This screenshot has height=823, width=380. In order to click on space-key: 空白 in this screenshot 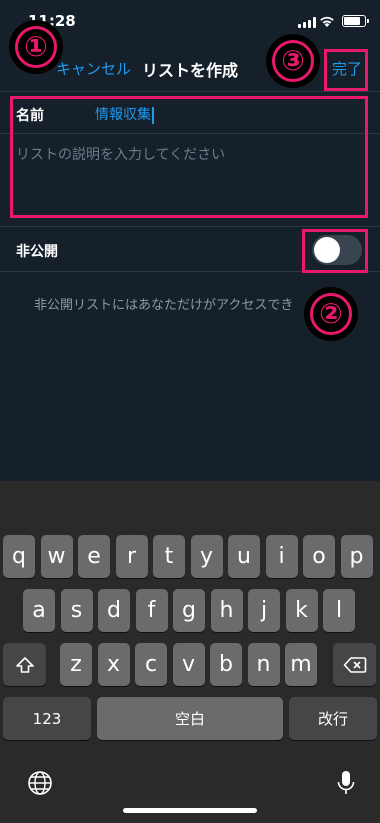, I will do `click(190, 718)`.